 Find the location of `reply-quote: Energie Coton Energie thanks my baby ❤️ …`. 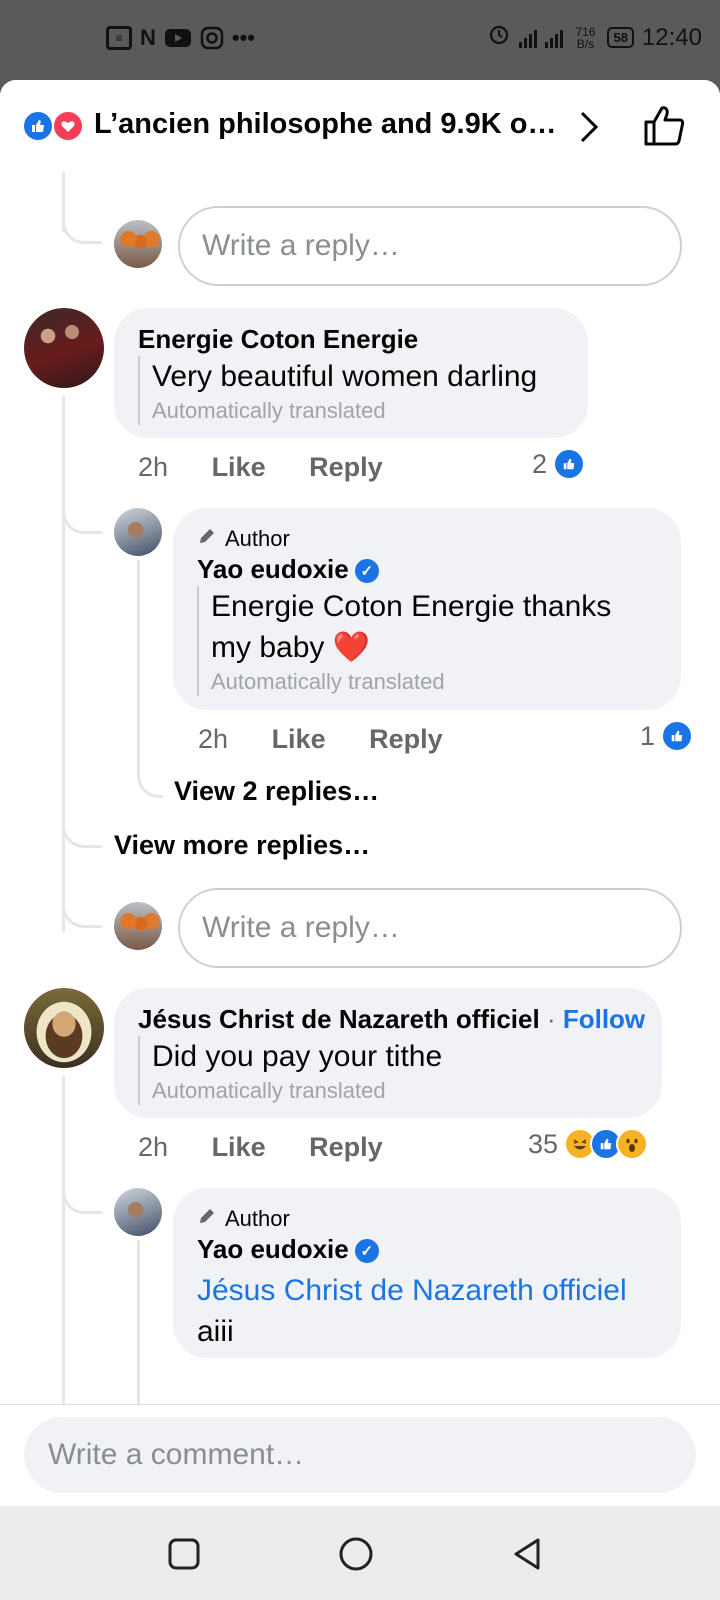

reply-quote: Energie Coton Energie thanks my baby ❤️ … is located at coordinates (427, 641).